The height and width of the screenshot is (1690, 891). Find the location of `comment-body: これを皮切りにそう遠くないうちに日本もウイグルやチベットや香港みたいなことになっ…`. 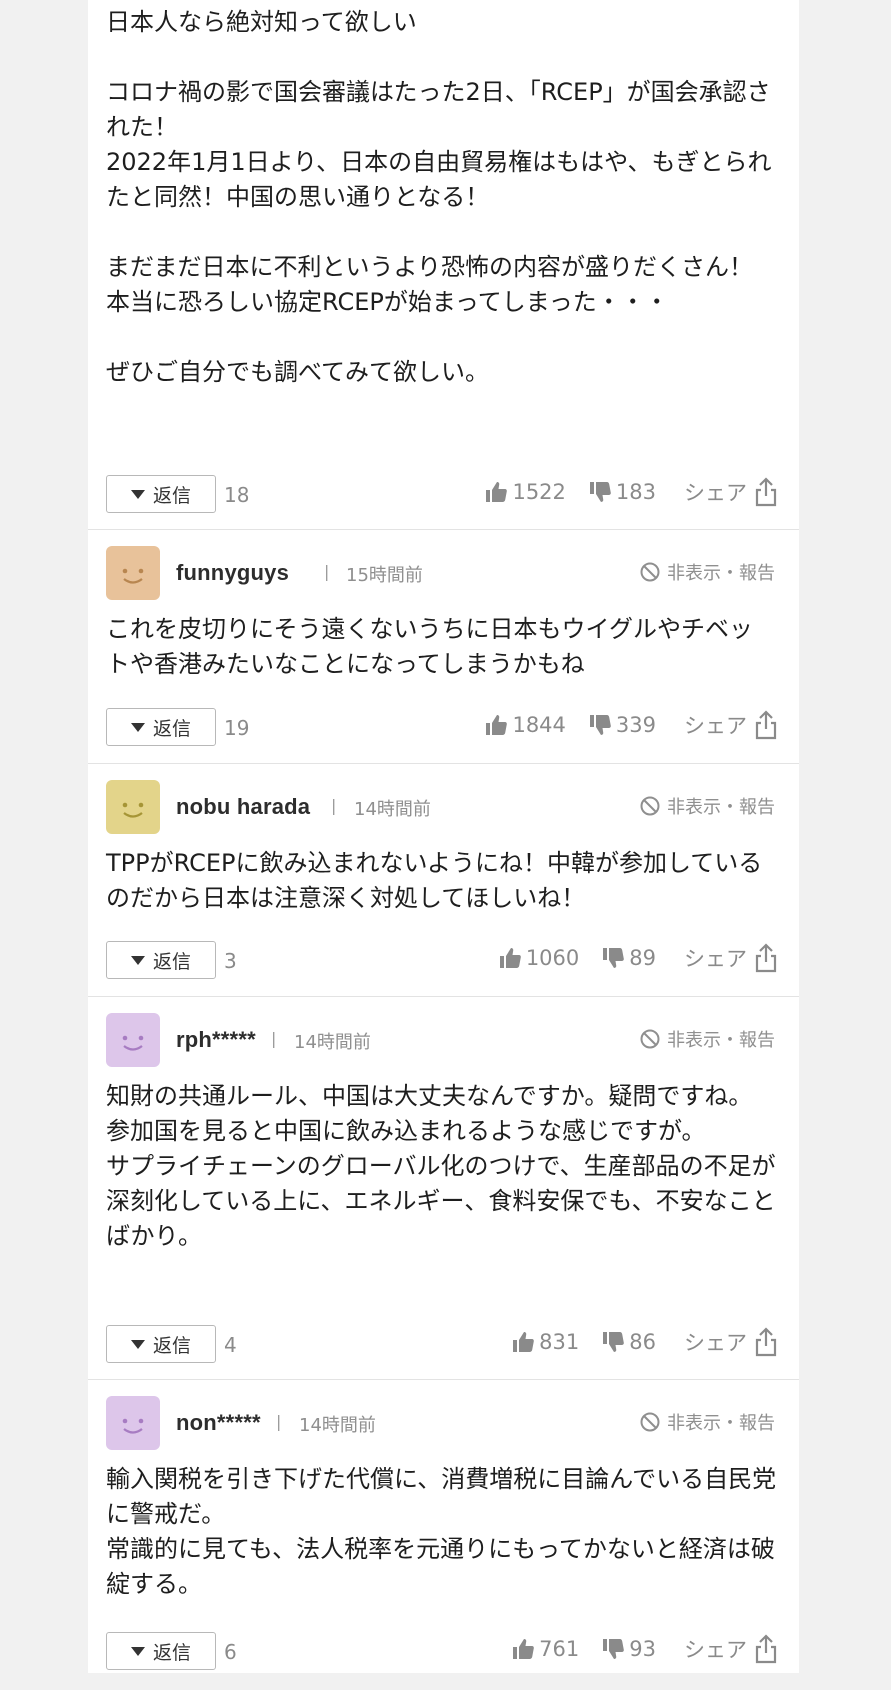

comment-body: これを皮切りにそう遠くないうちに日本もウイグルやチベットや香港みたいなことになっ… is located at coordinates (430, 646).